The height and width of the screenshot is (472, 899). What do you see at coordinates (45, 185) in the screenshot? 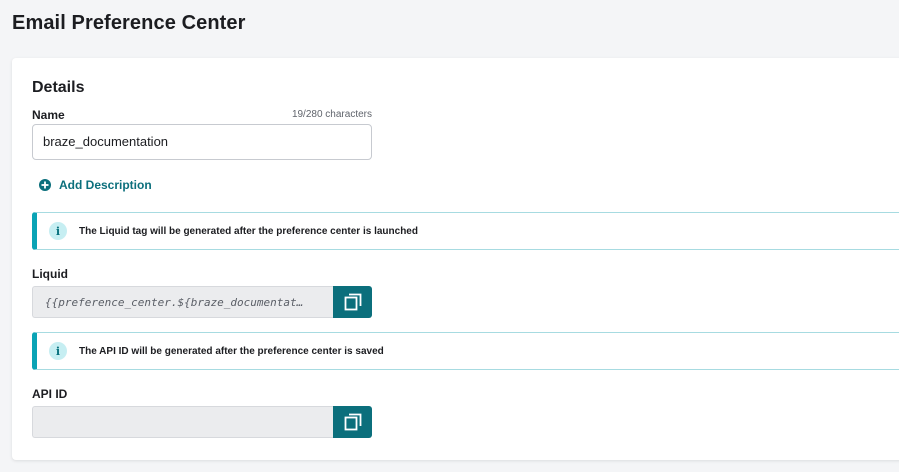
I see `plus-circle-icon` at bounding box center [45, 185].